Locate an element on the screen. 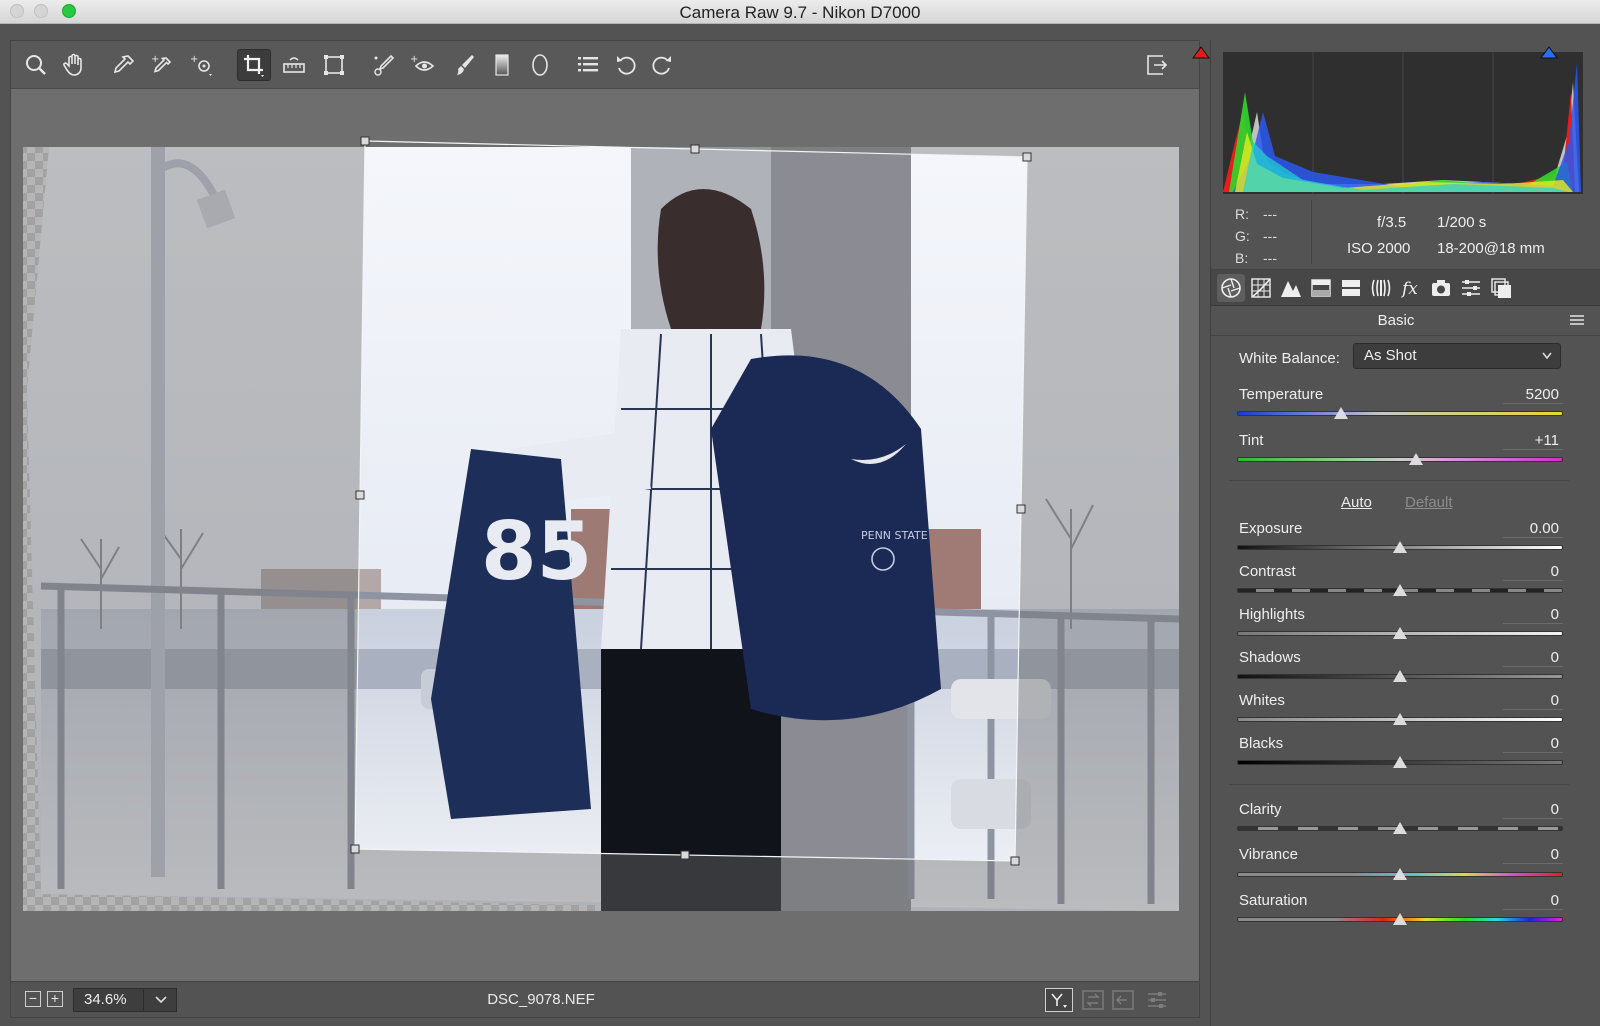 This screenshot has height=1026, width=1600. radial-filter-icon is located at coordinates (540, 65).